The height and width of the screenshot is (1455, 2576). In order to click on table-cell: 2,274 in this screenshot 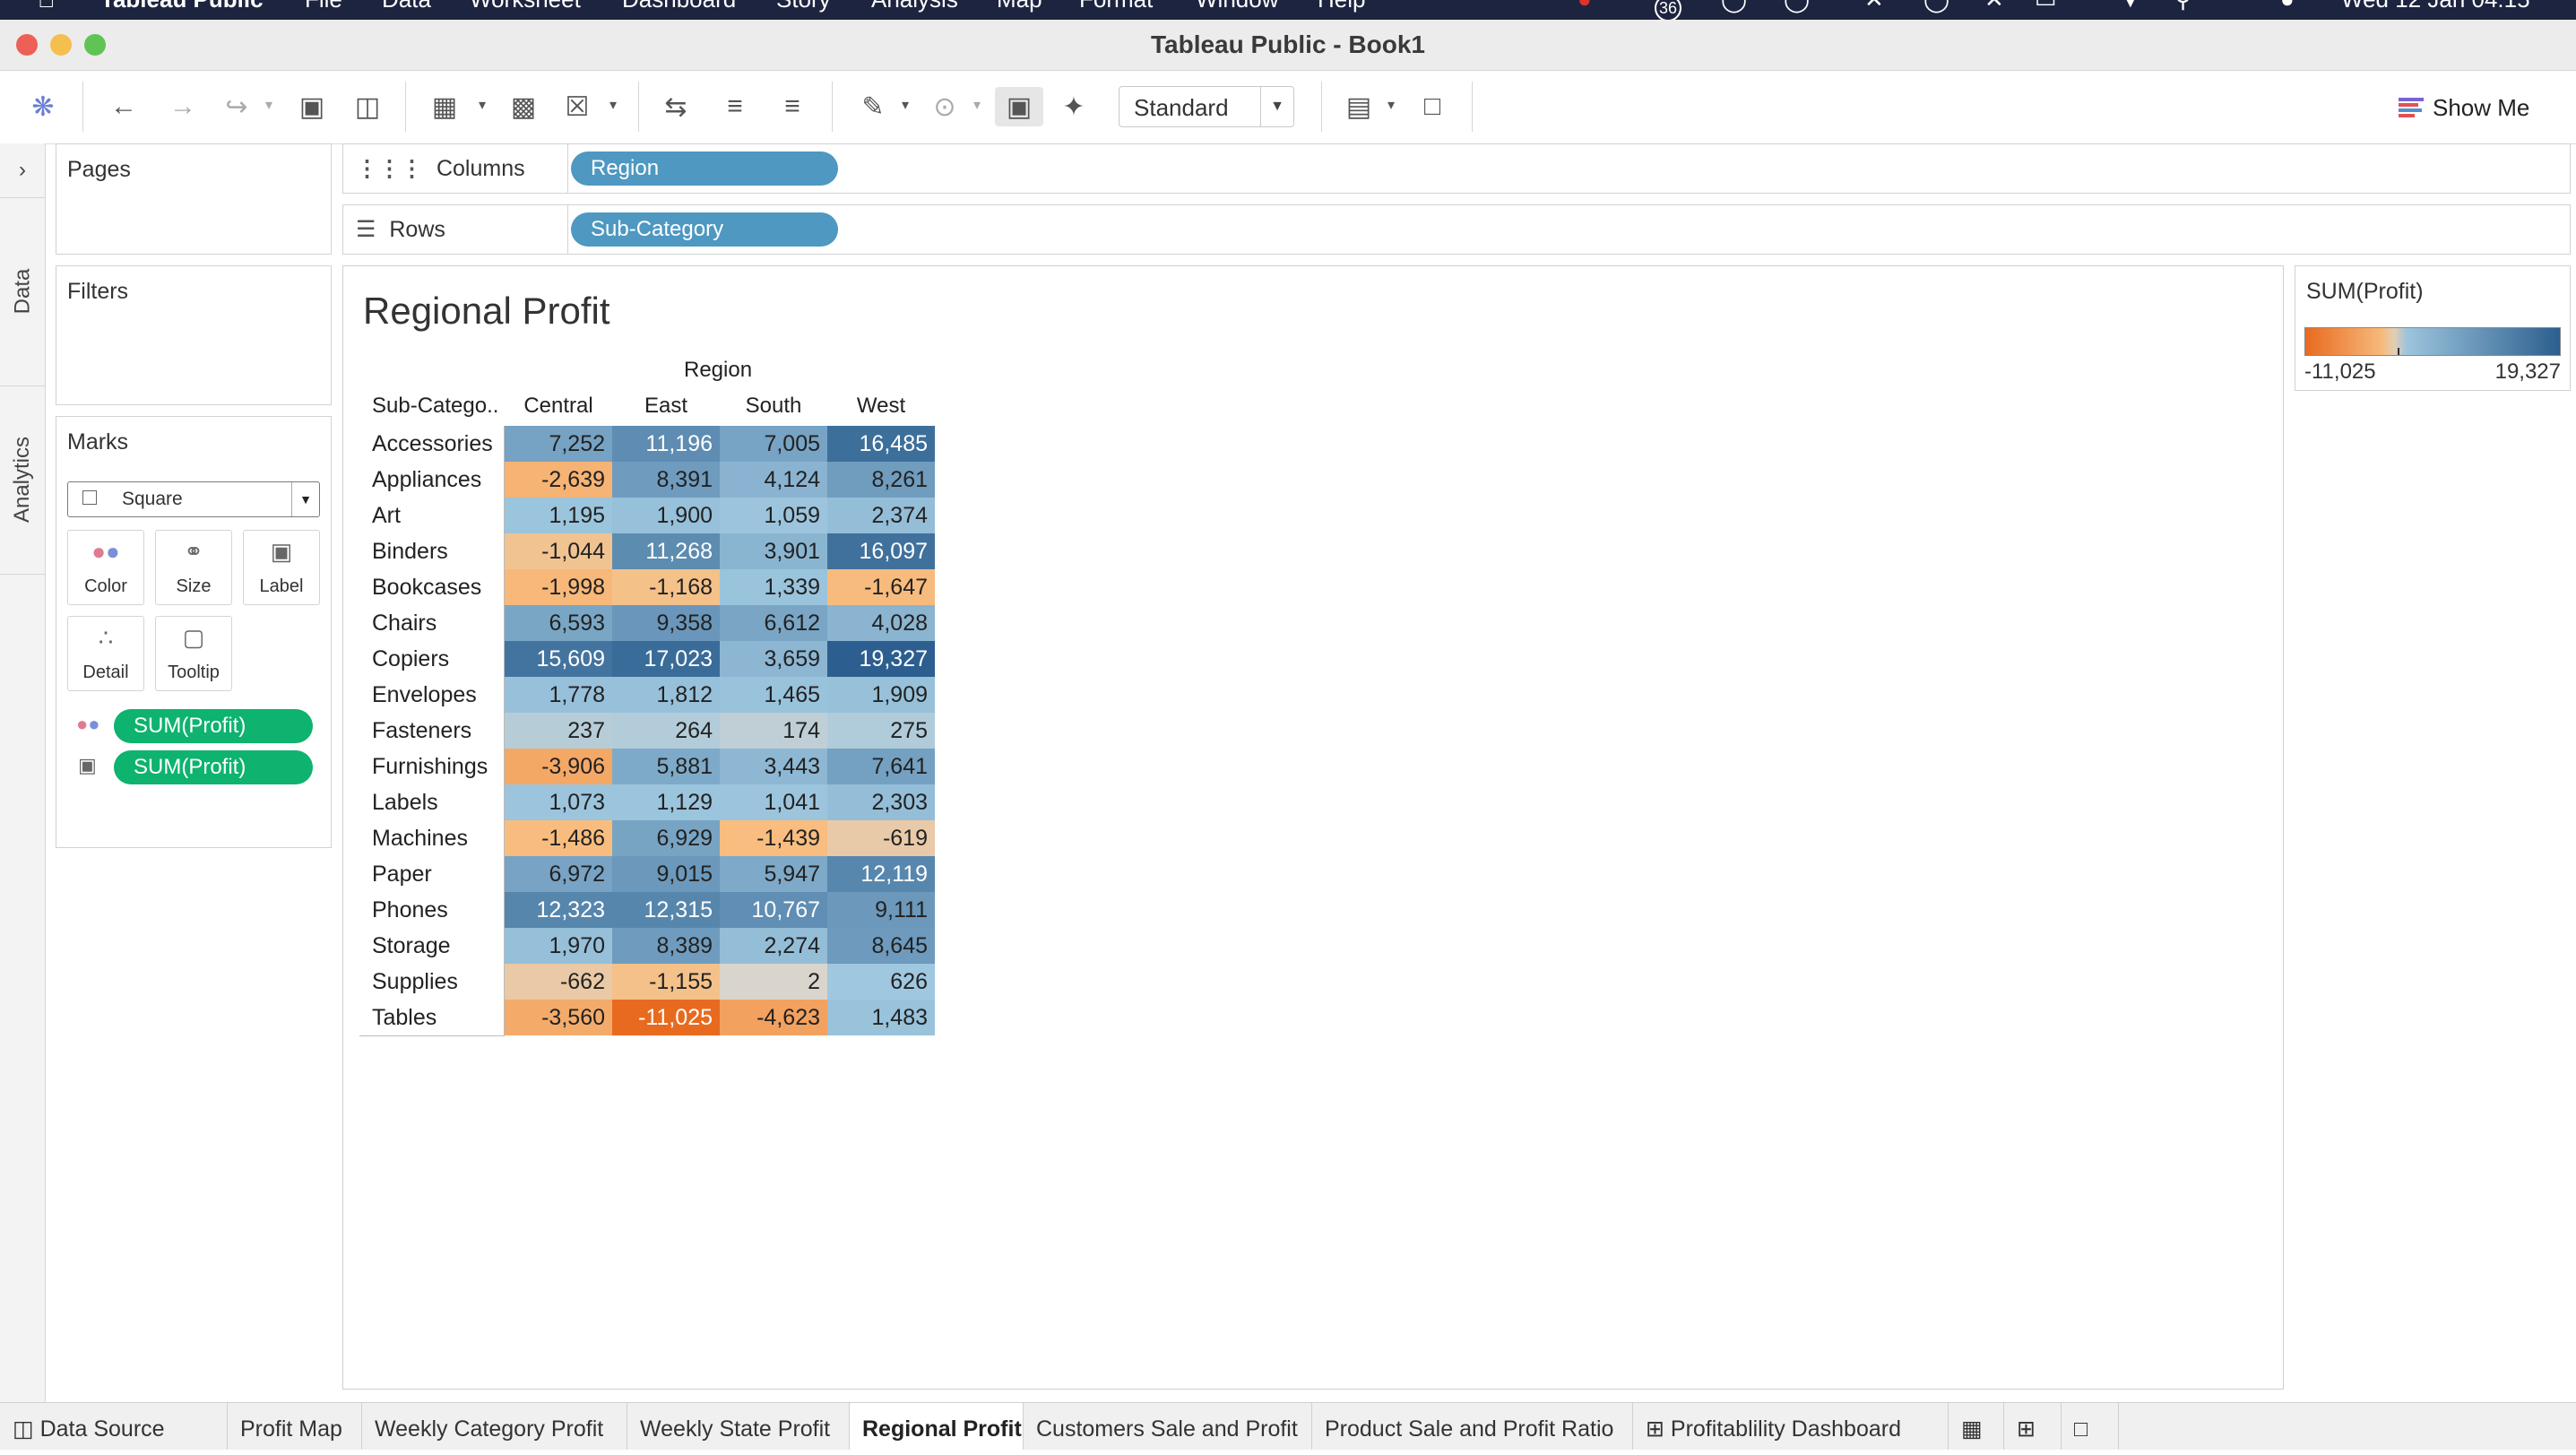, I will do `click(773, 946)`.